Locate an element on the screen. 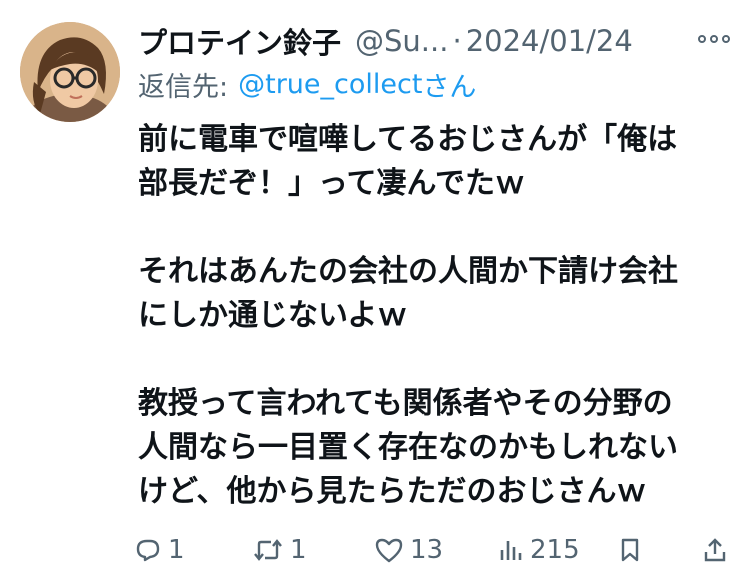  action-bar: 1 1 13 215 is located at coordinates (437, 550).